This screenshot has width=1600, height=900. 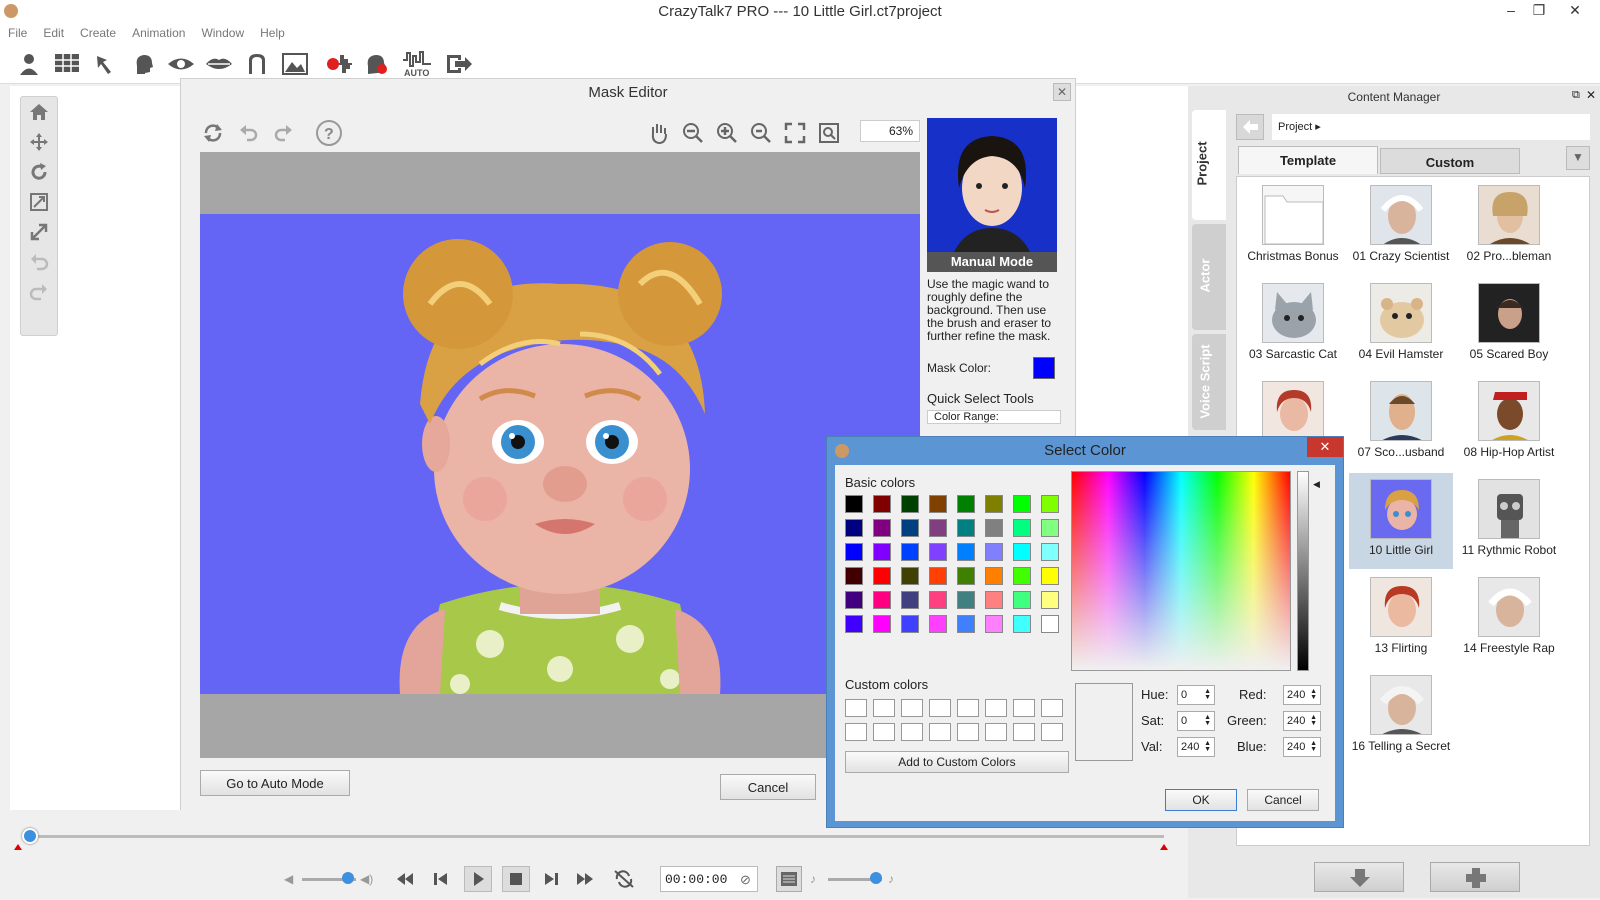 What do you see at coordinates (348, 878) in the screenshot?
I see `volume-knob` at bounding box center [348, 878].